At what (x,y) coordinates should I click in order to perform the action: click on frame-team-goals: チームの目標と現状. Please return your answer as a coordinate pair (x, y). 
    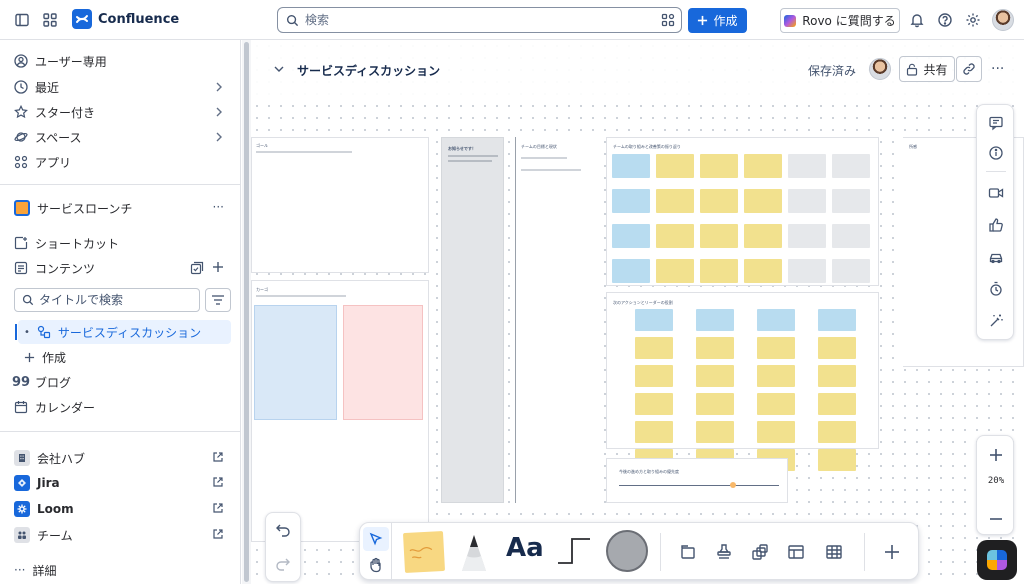
    Looking at the image, I should click on (555, 320).